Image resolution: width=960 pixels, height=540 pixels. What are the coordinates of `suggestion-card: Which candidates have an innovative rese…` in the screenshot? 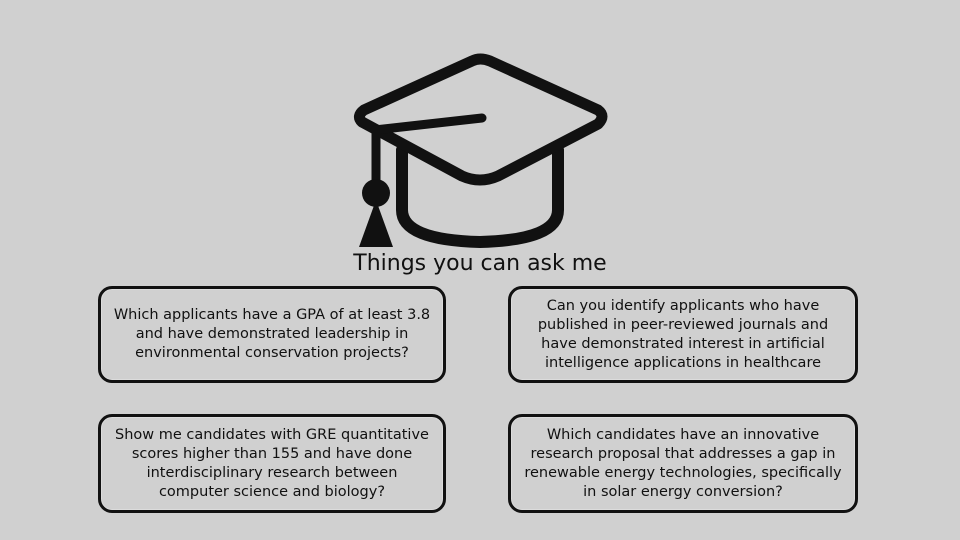 It's located at (683, 463).